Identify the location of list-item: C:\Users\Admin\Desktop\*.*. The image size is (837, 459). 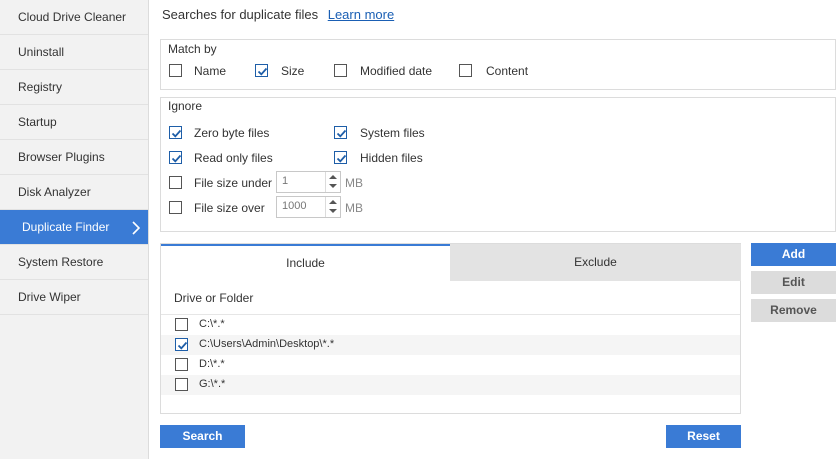
(450, 345).